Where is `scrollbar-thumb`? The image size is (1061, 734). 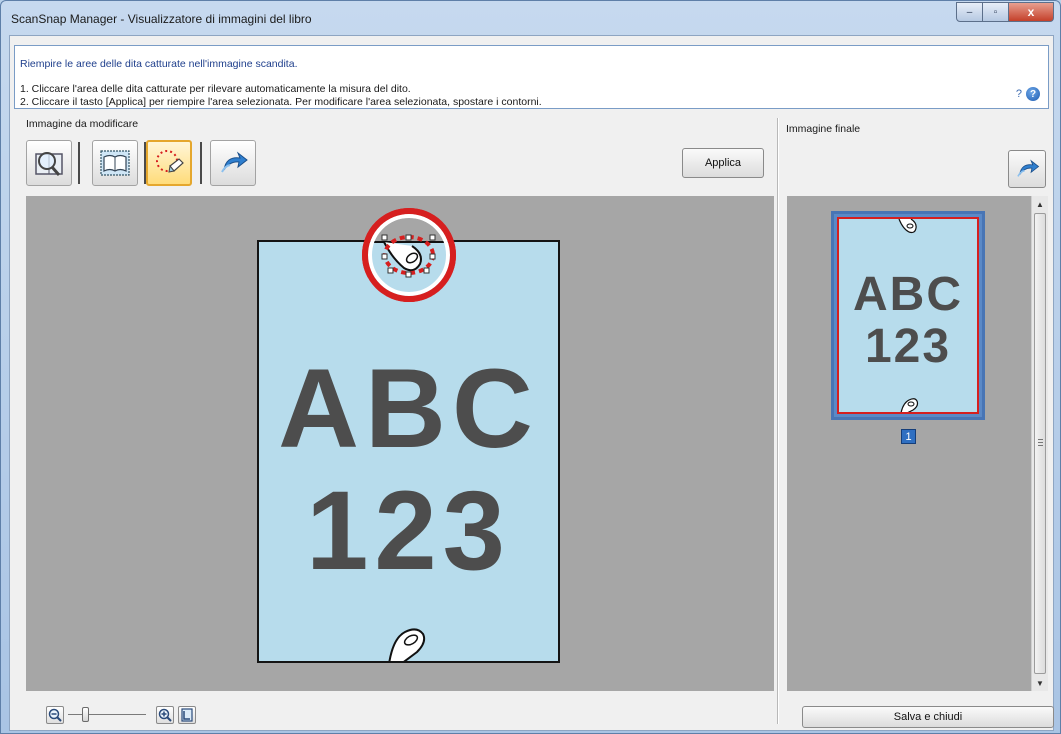 scrollbar-thumb is located at coordinates (1040, 443).